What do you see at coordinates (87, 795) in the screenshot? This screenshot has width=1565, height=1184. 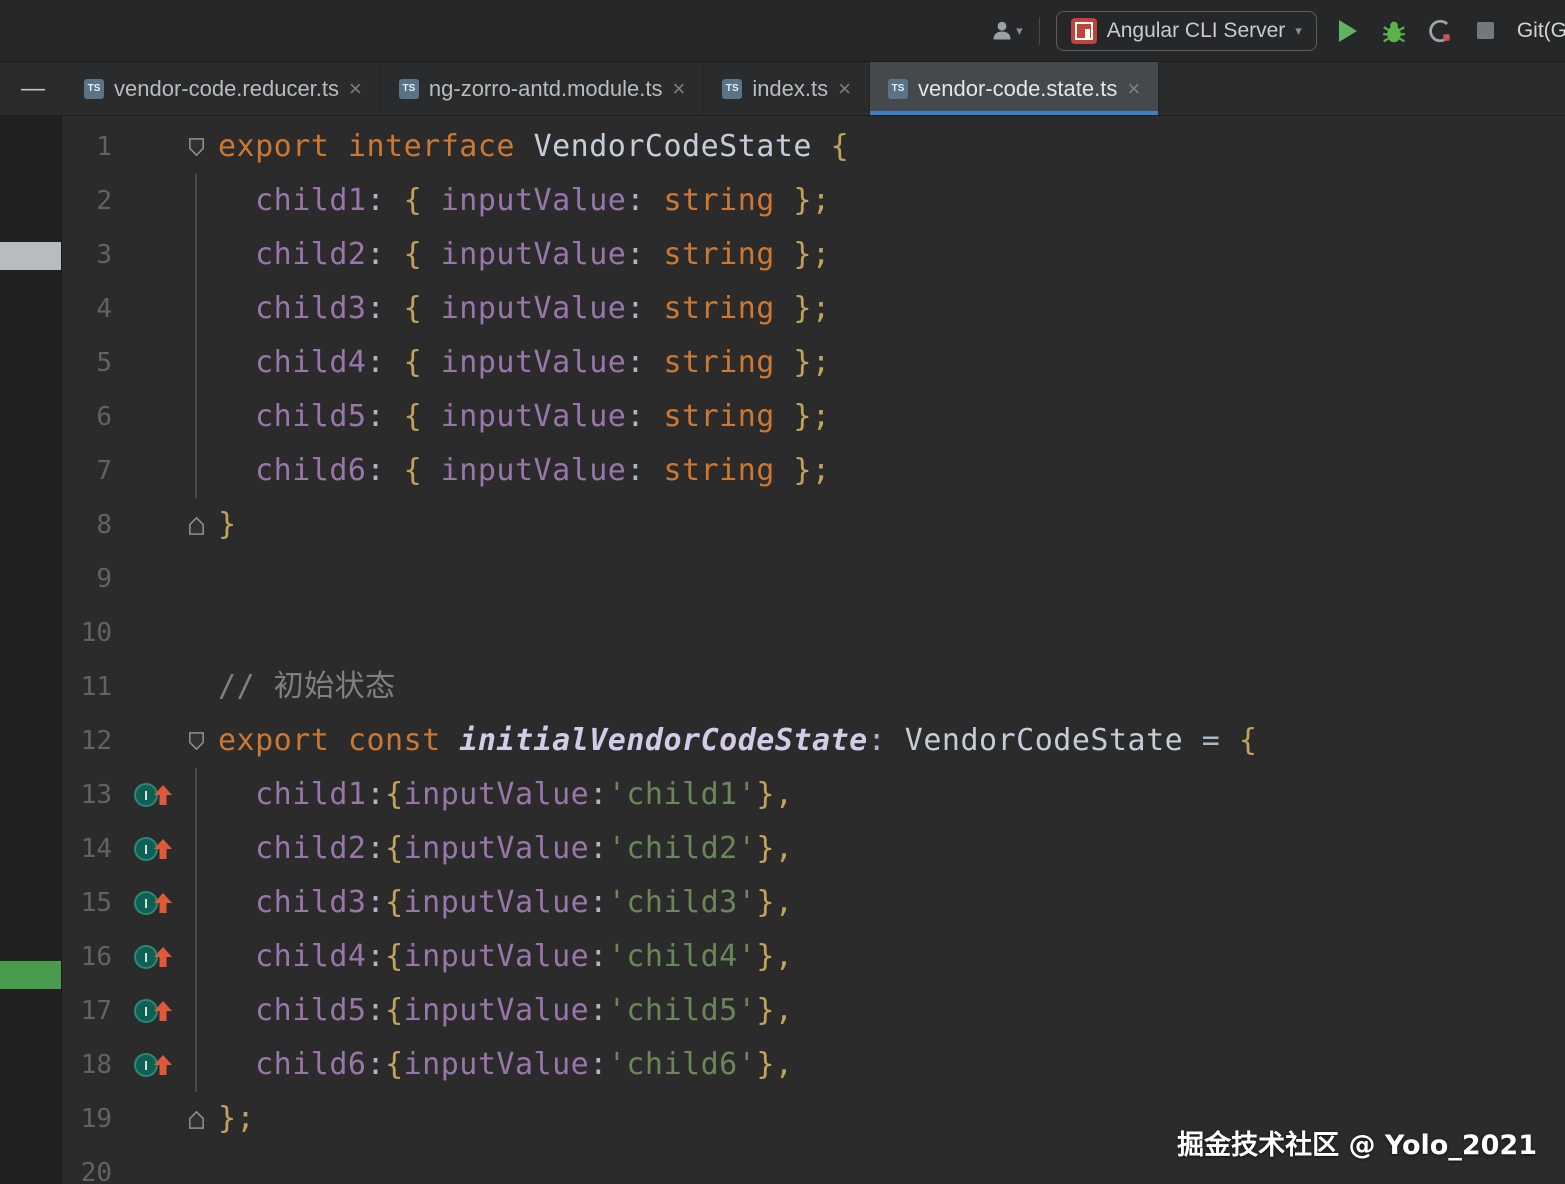 I see `line-number: 13` at bounding box center [87, 795].